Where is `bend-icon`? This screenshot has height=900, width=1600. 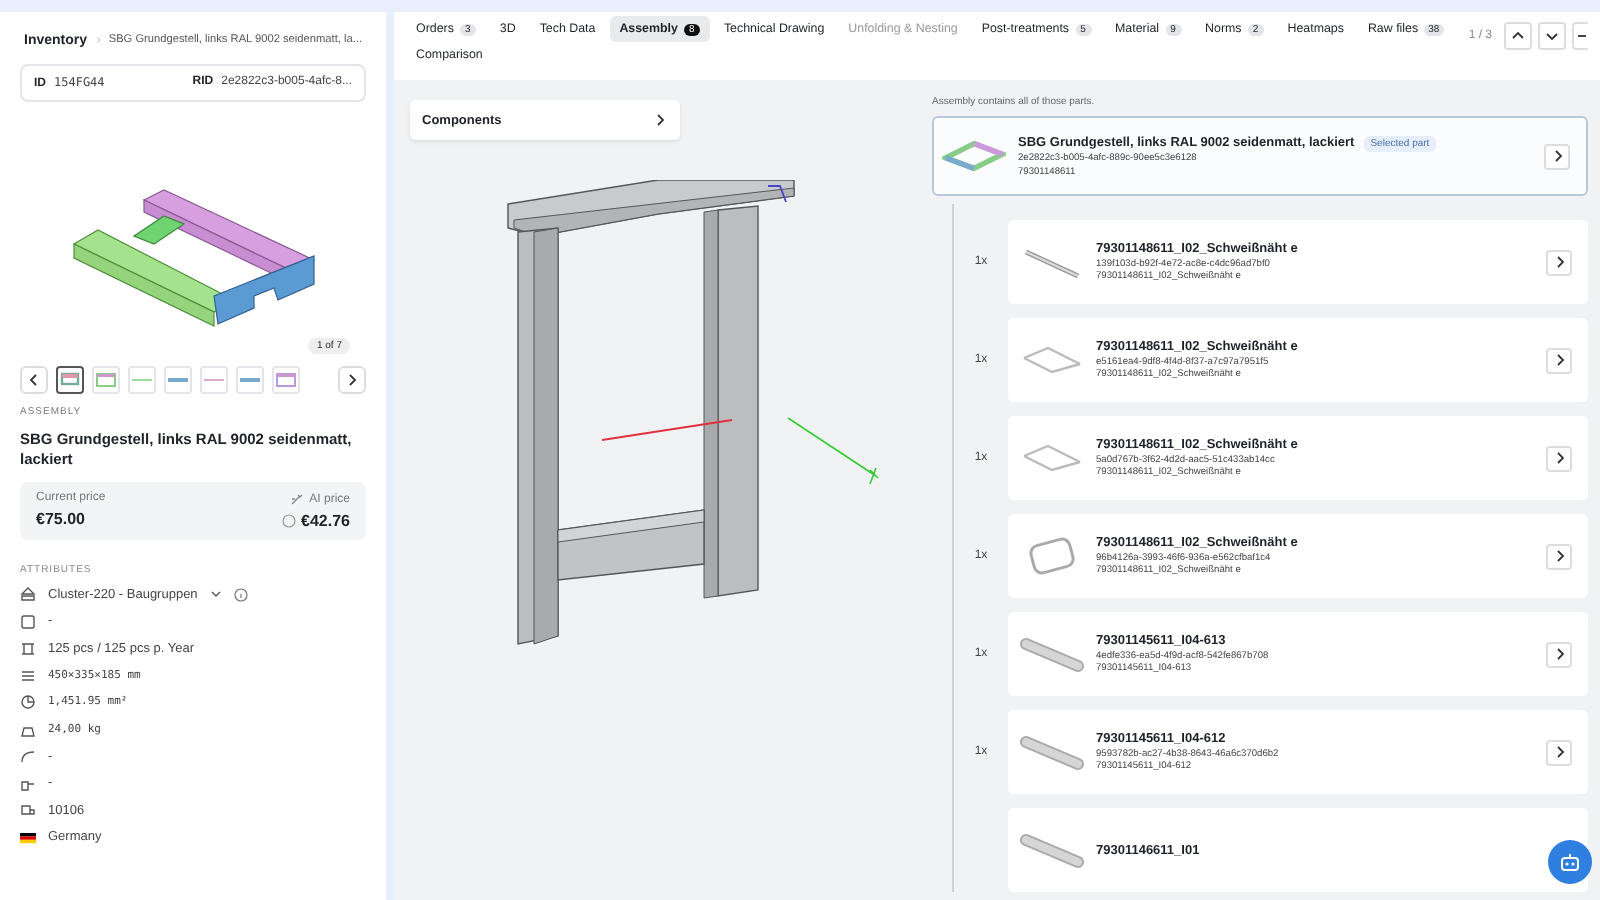
bend-icon is located at coordinates (28, 756).